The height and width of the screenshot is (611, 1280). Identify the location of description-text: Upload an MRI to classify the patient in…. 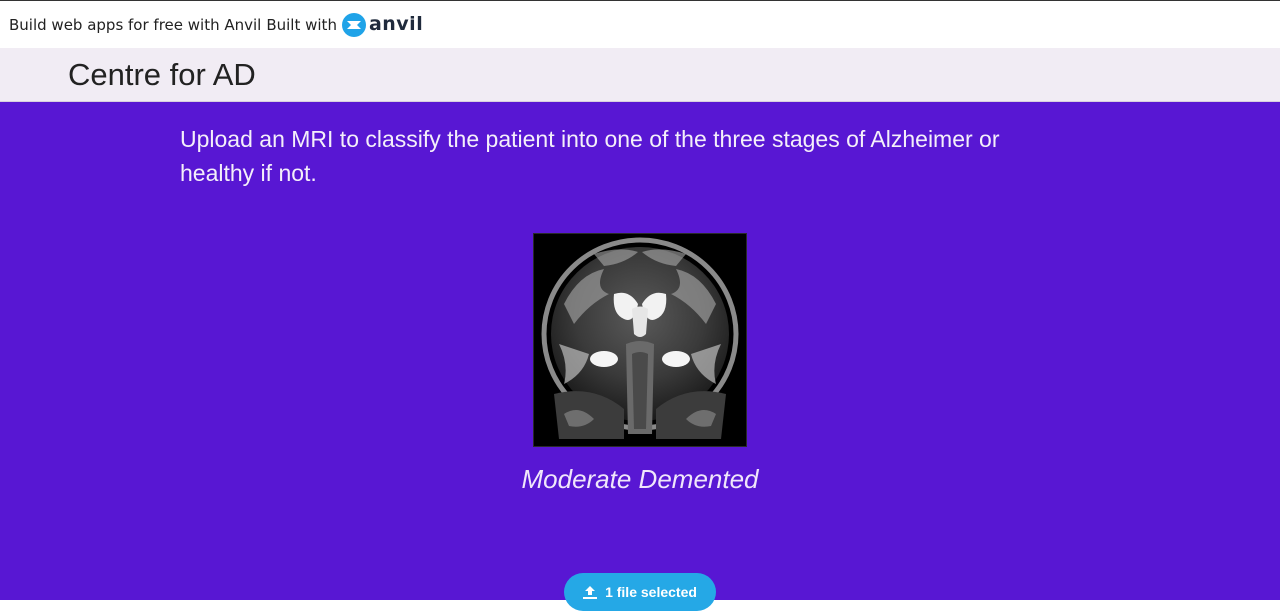
(590, 156).